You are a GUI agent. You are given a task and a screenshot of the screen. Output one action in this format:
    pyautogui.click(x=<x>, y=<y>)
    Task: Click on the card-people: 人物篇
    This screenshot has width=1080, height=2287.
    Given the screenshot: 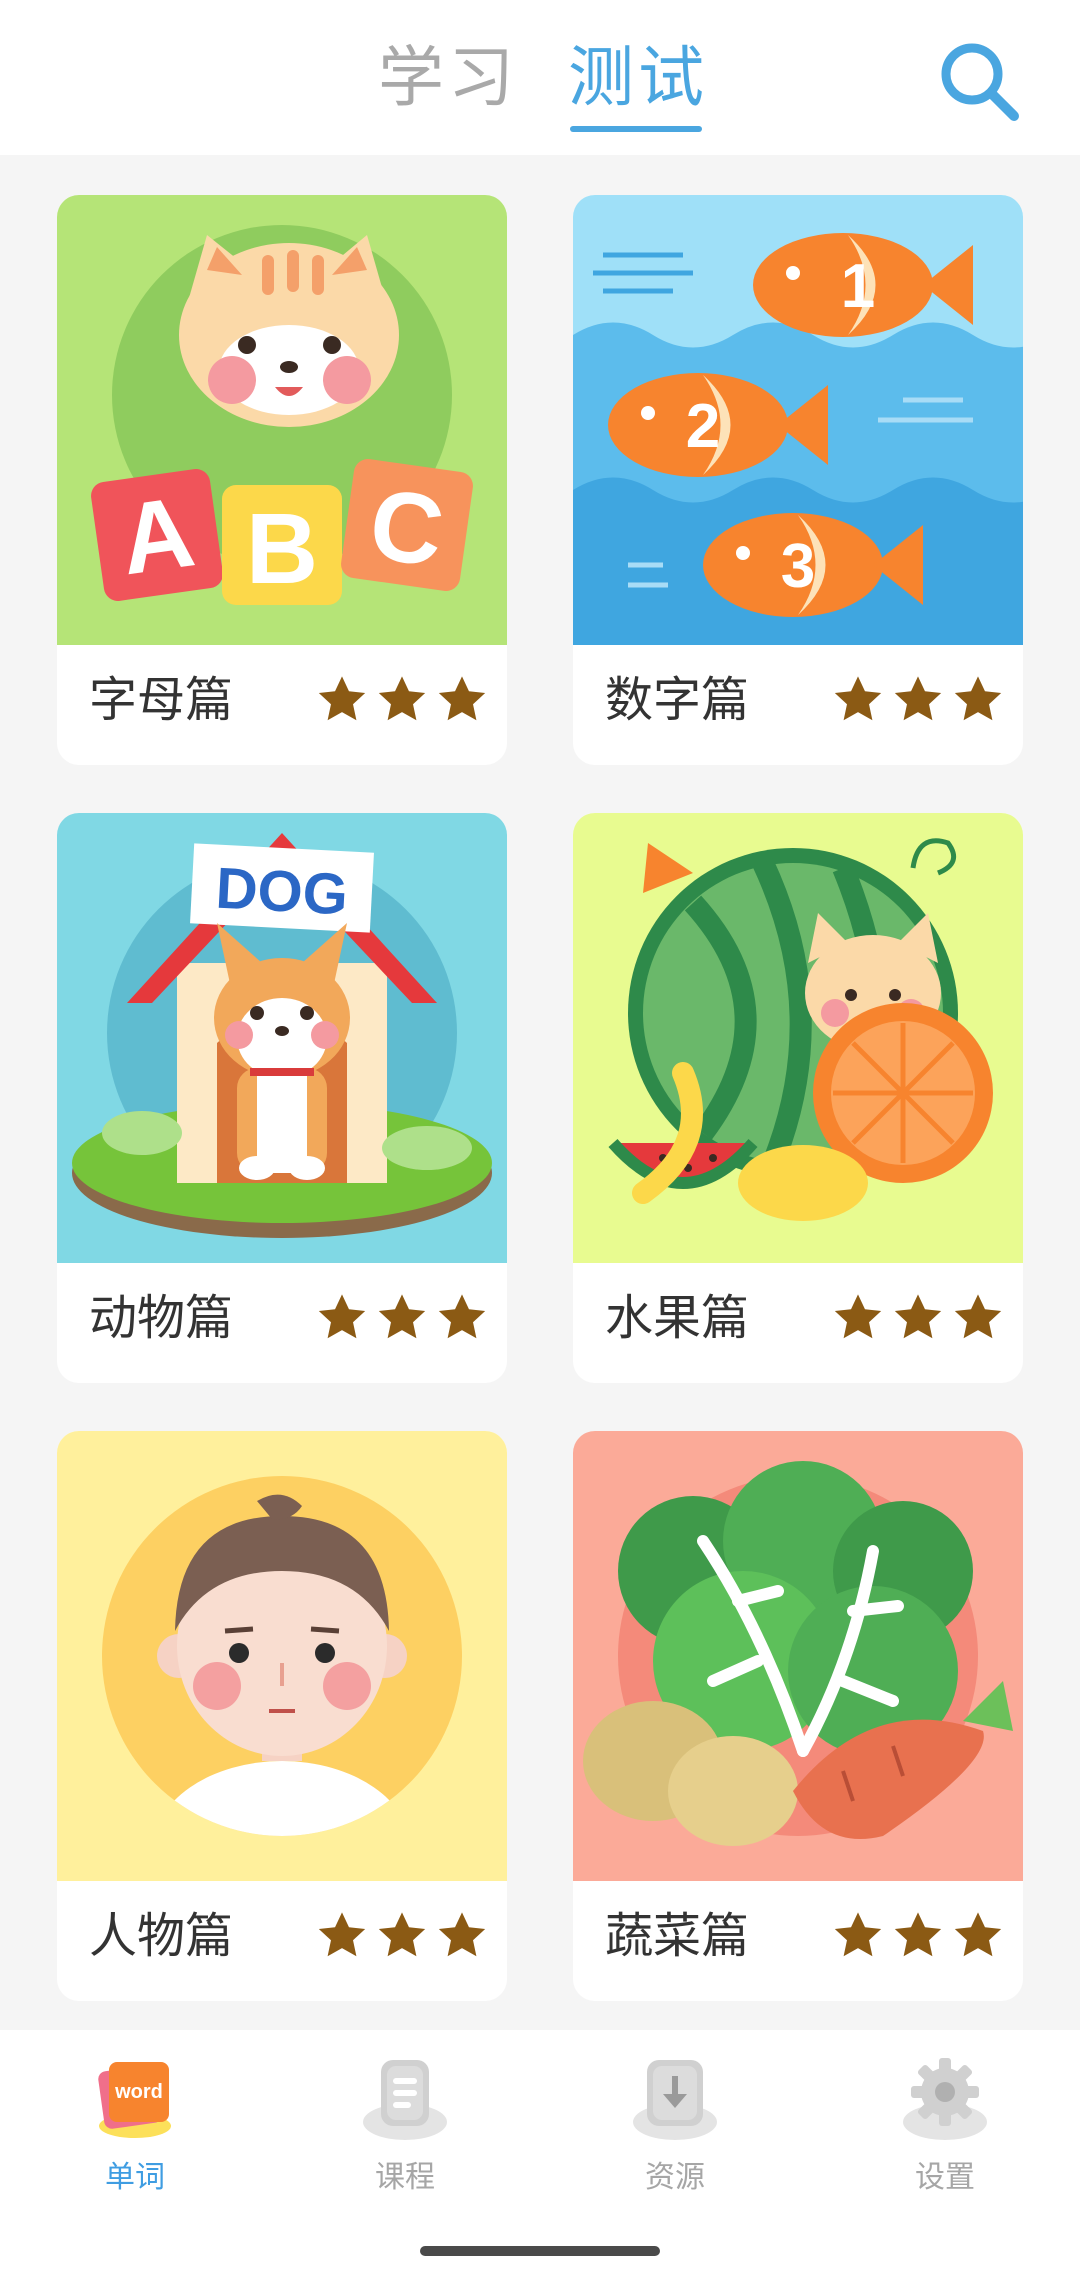 What is the action you would take?
    pyautogui.click(x=282, y=1716)
    